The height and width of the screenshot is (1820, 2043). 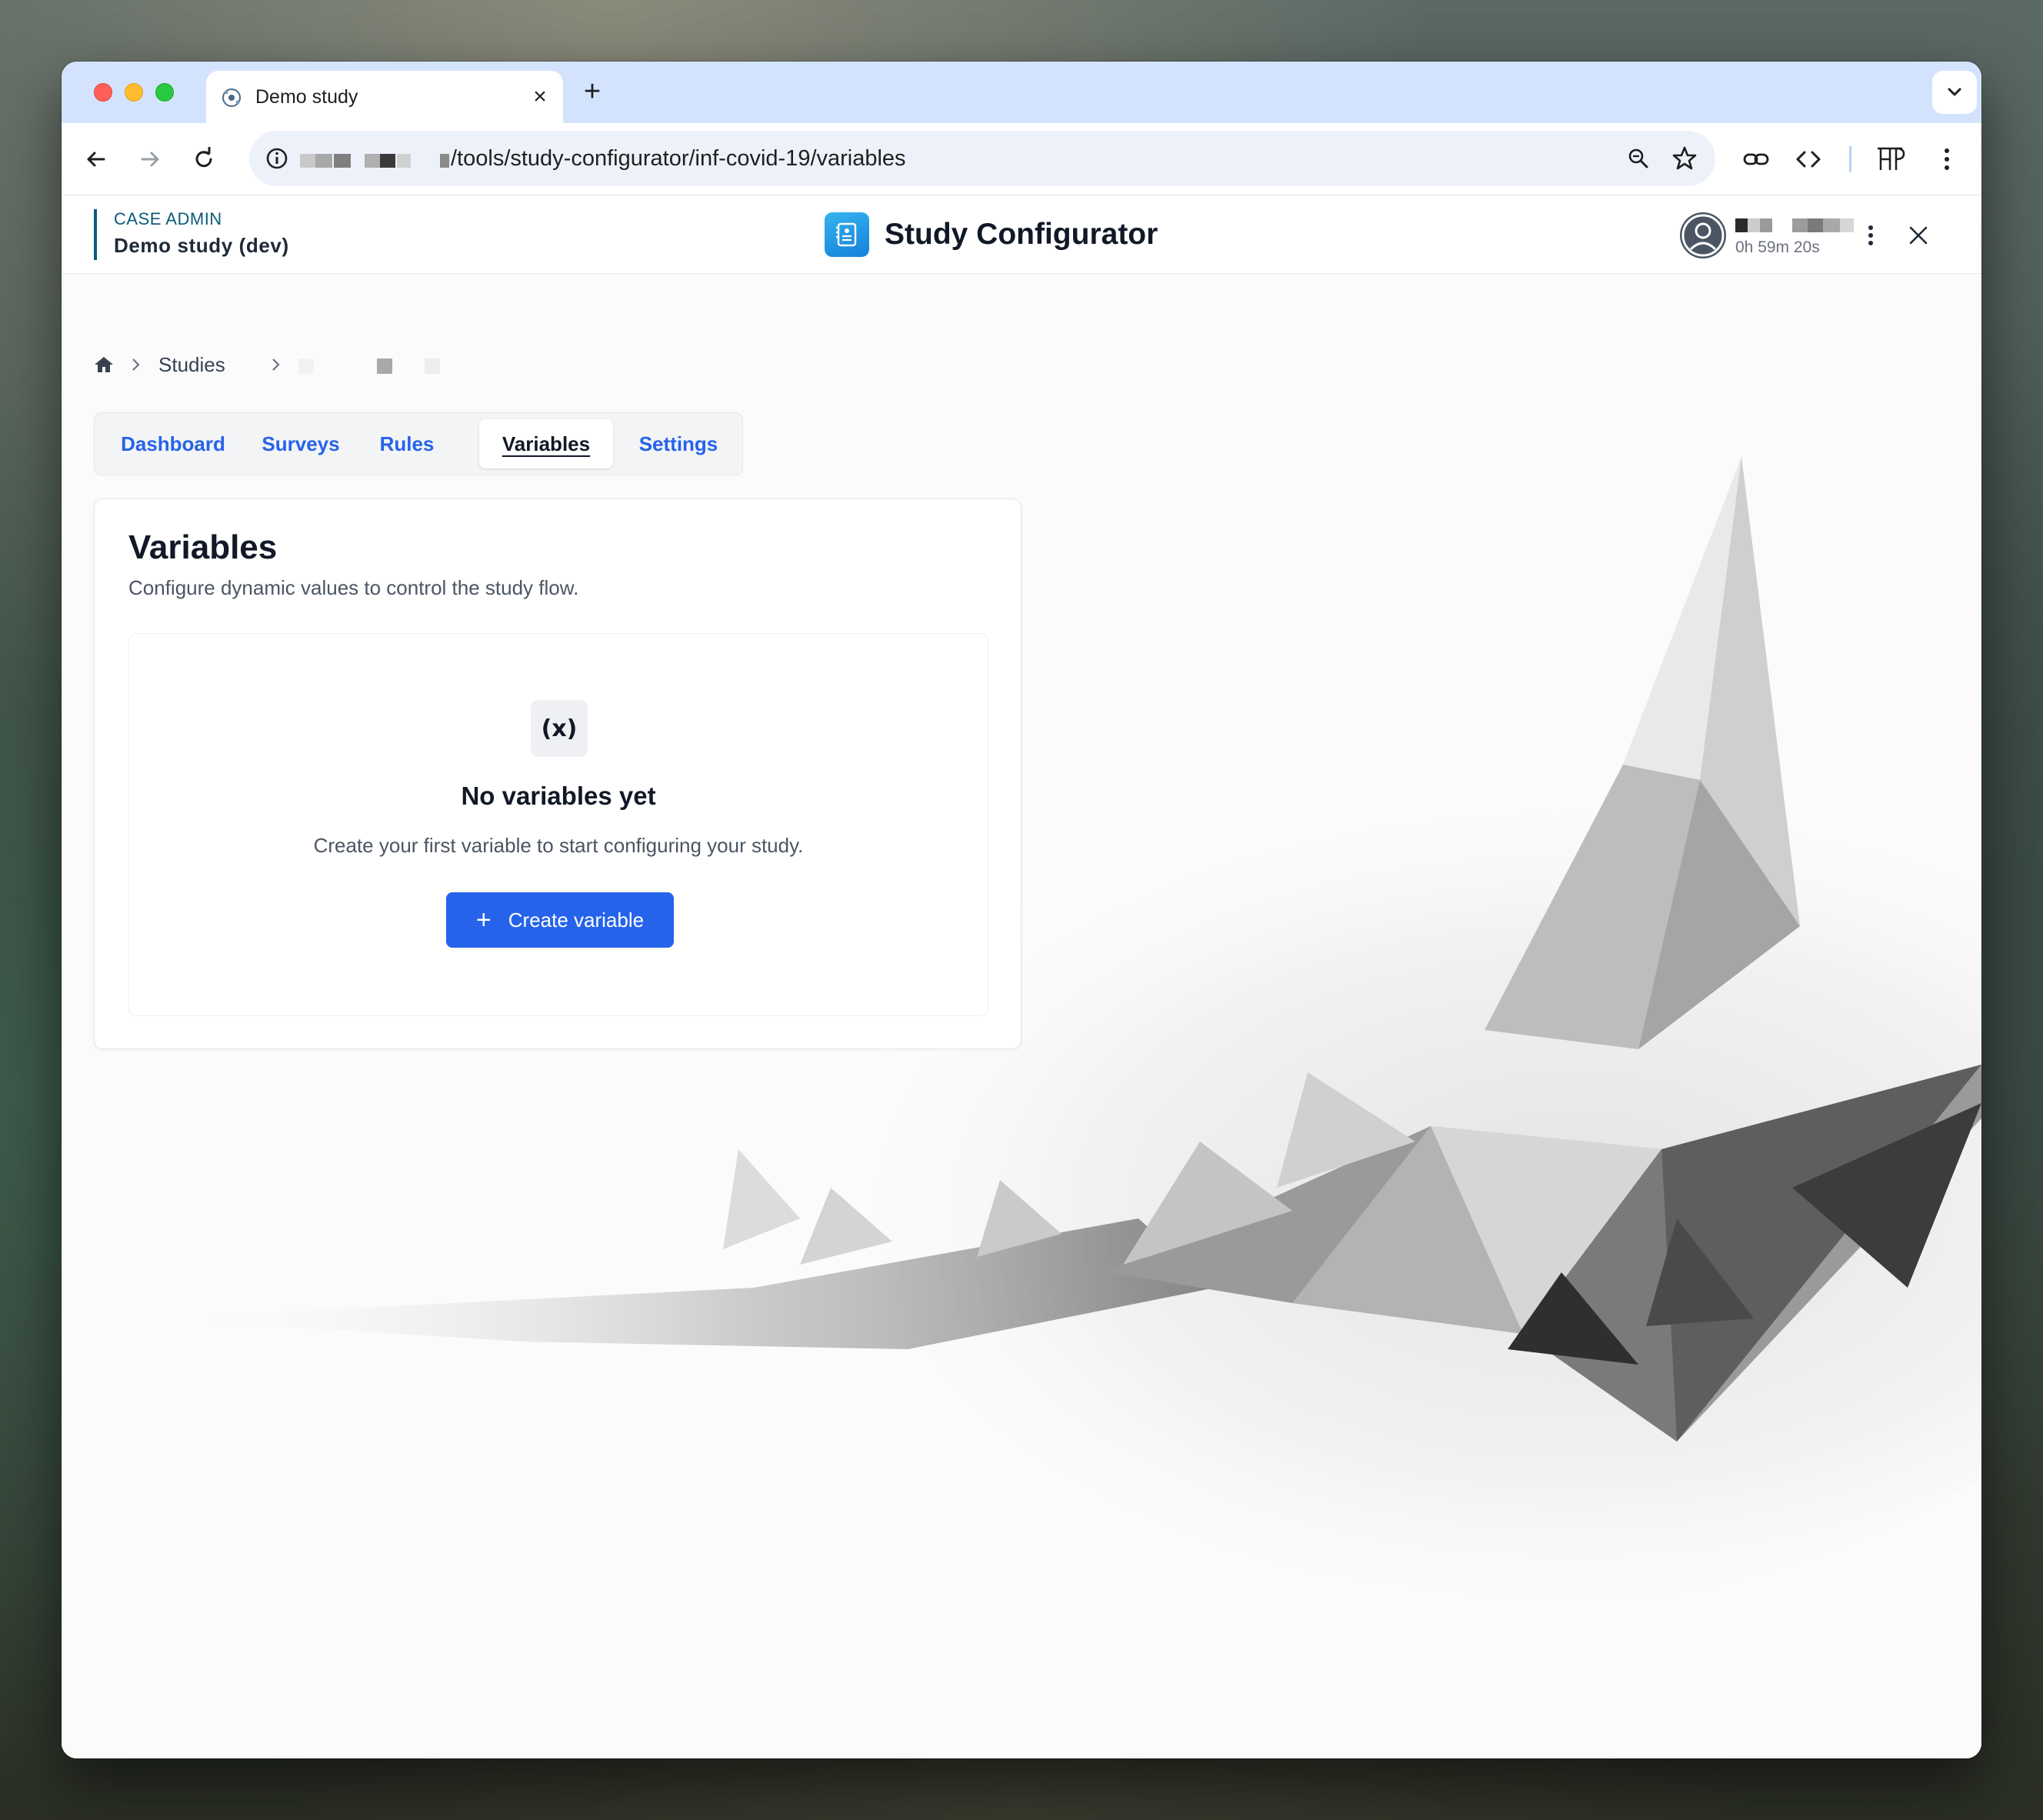 I want to click on breadcrumb-home, so click(x=105, y=365).